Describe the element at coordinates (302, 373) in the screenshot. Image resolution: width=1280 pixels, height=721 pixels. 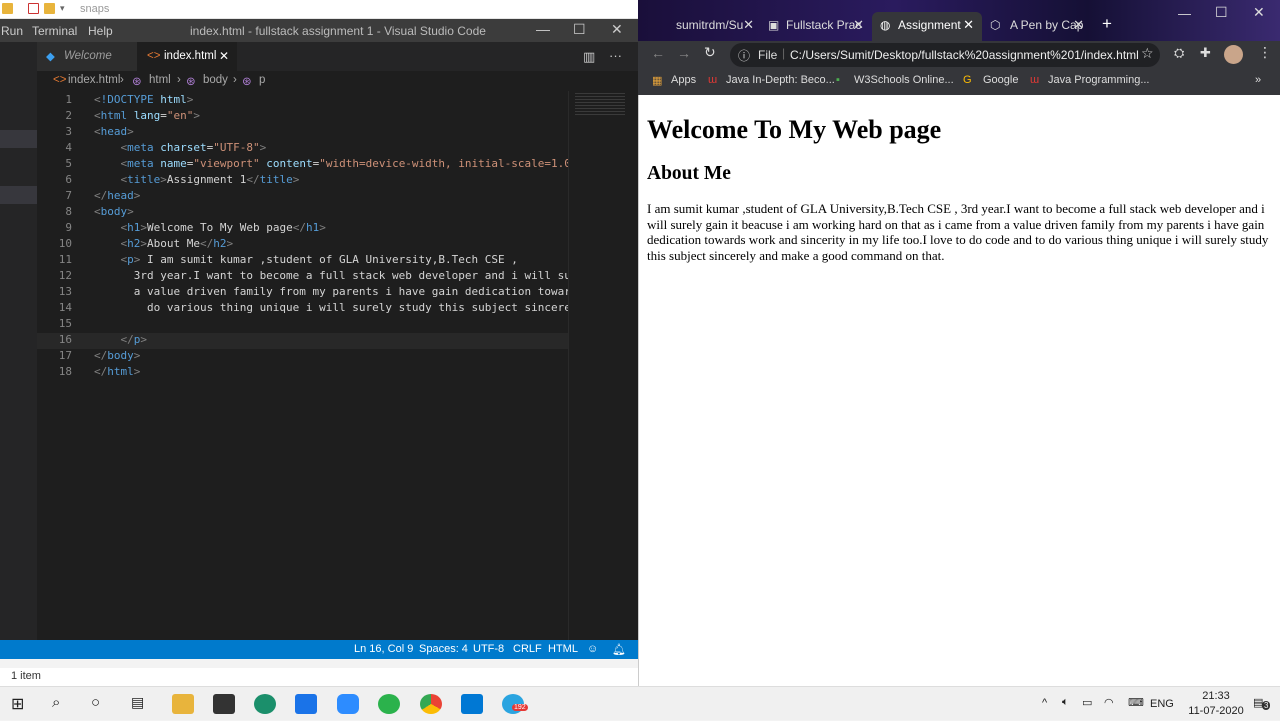
I see `code-line: 18 </html>` at that location.